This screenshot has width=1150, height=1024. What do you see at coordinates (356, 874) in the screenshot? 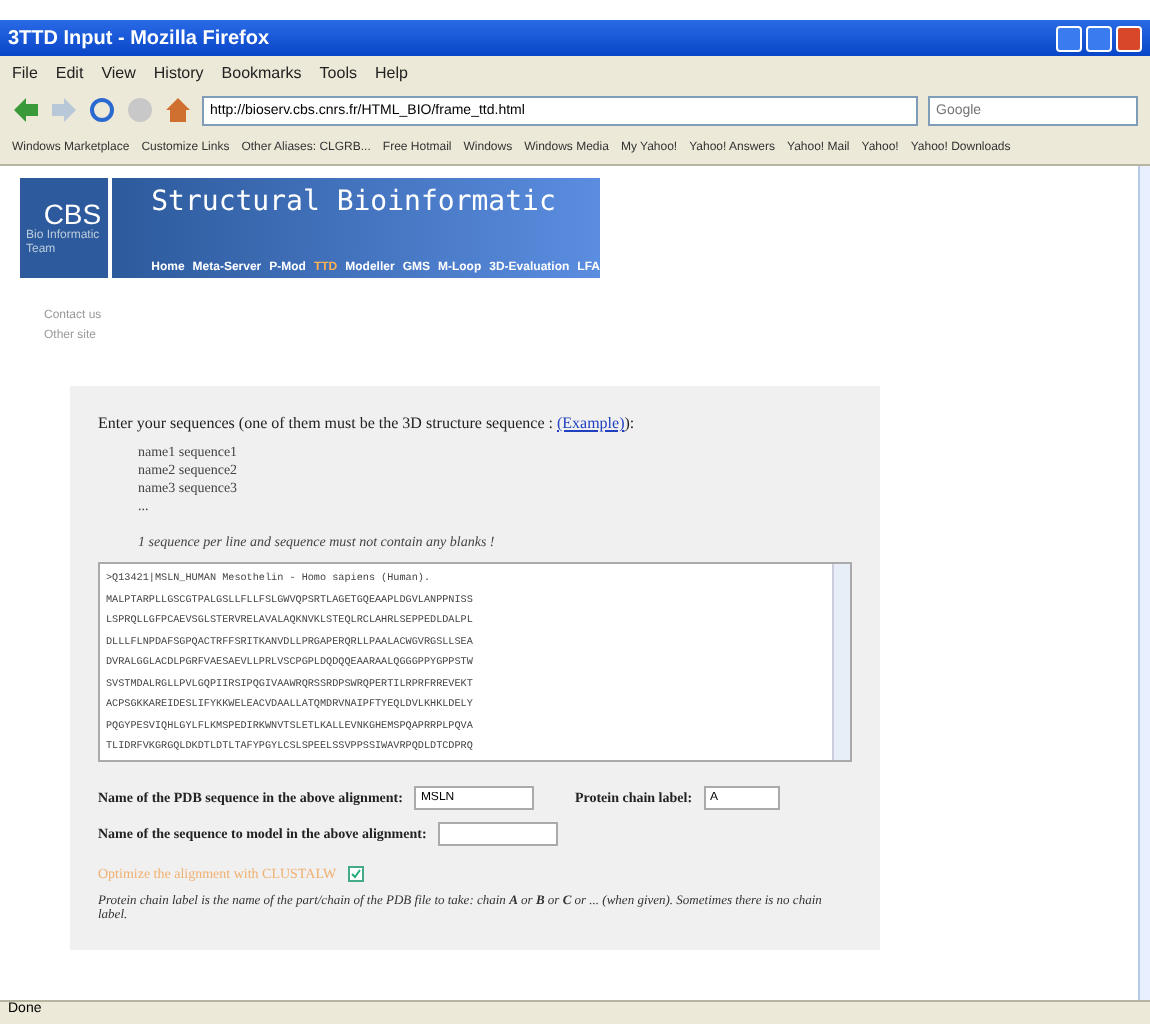
I see `optimize-checkbox` at bounding box center [356, 874].